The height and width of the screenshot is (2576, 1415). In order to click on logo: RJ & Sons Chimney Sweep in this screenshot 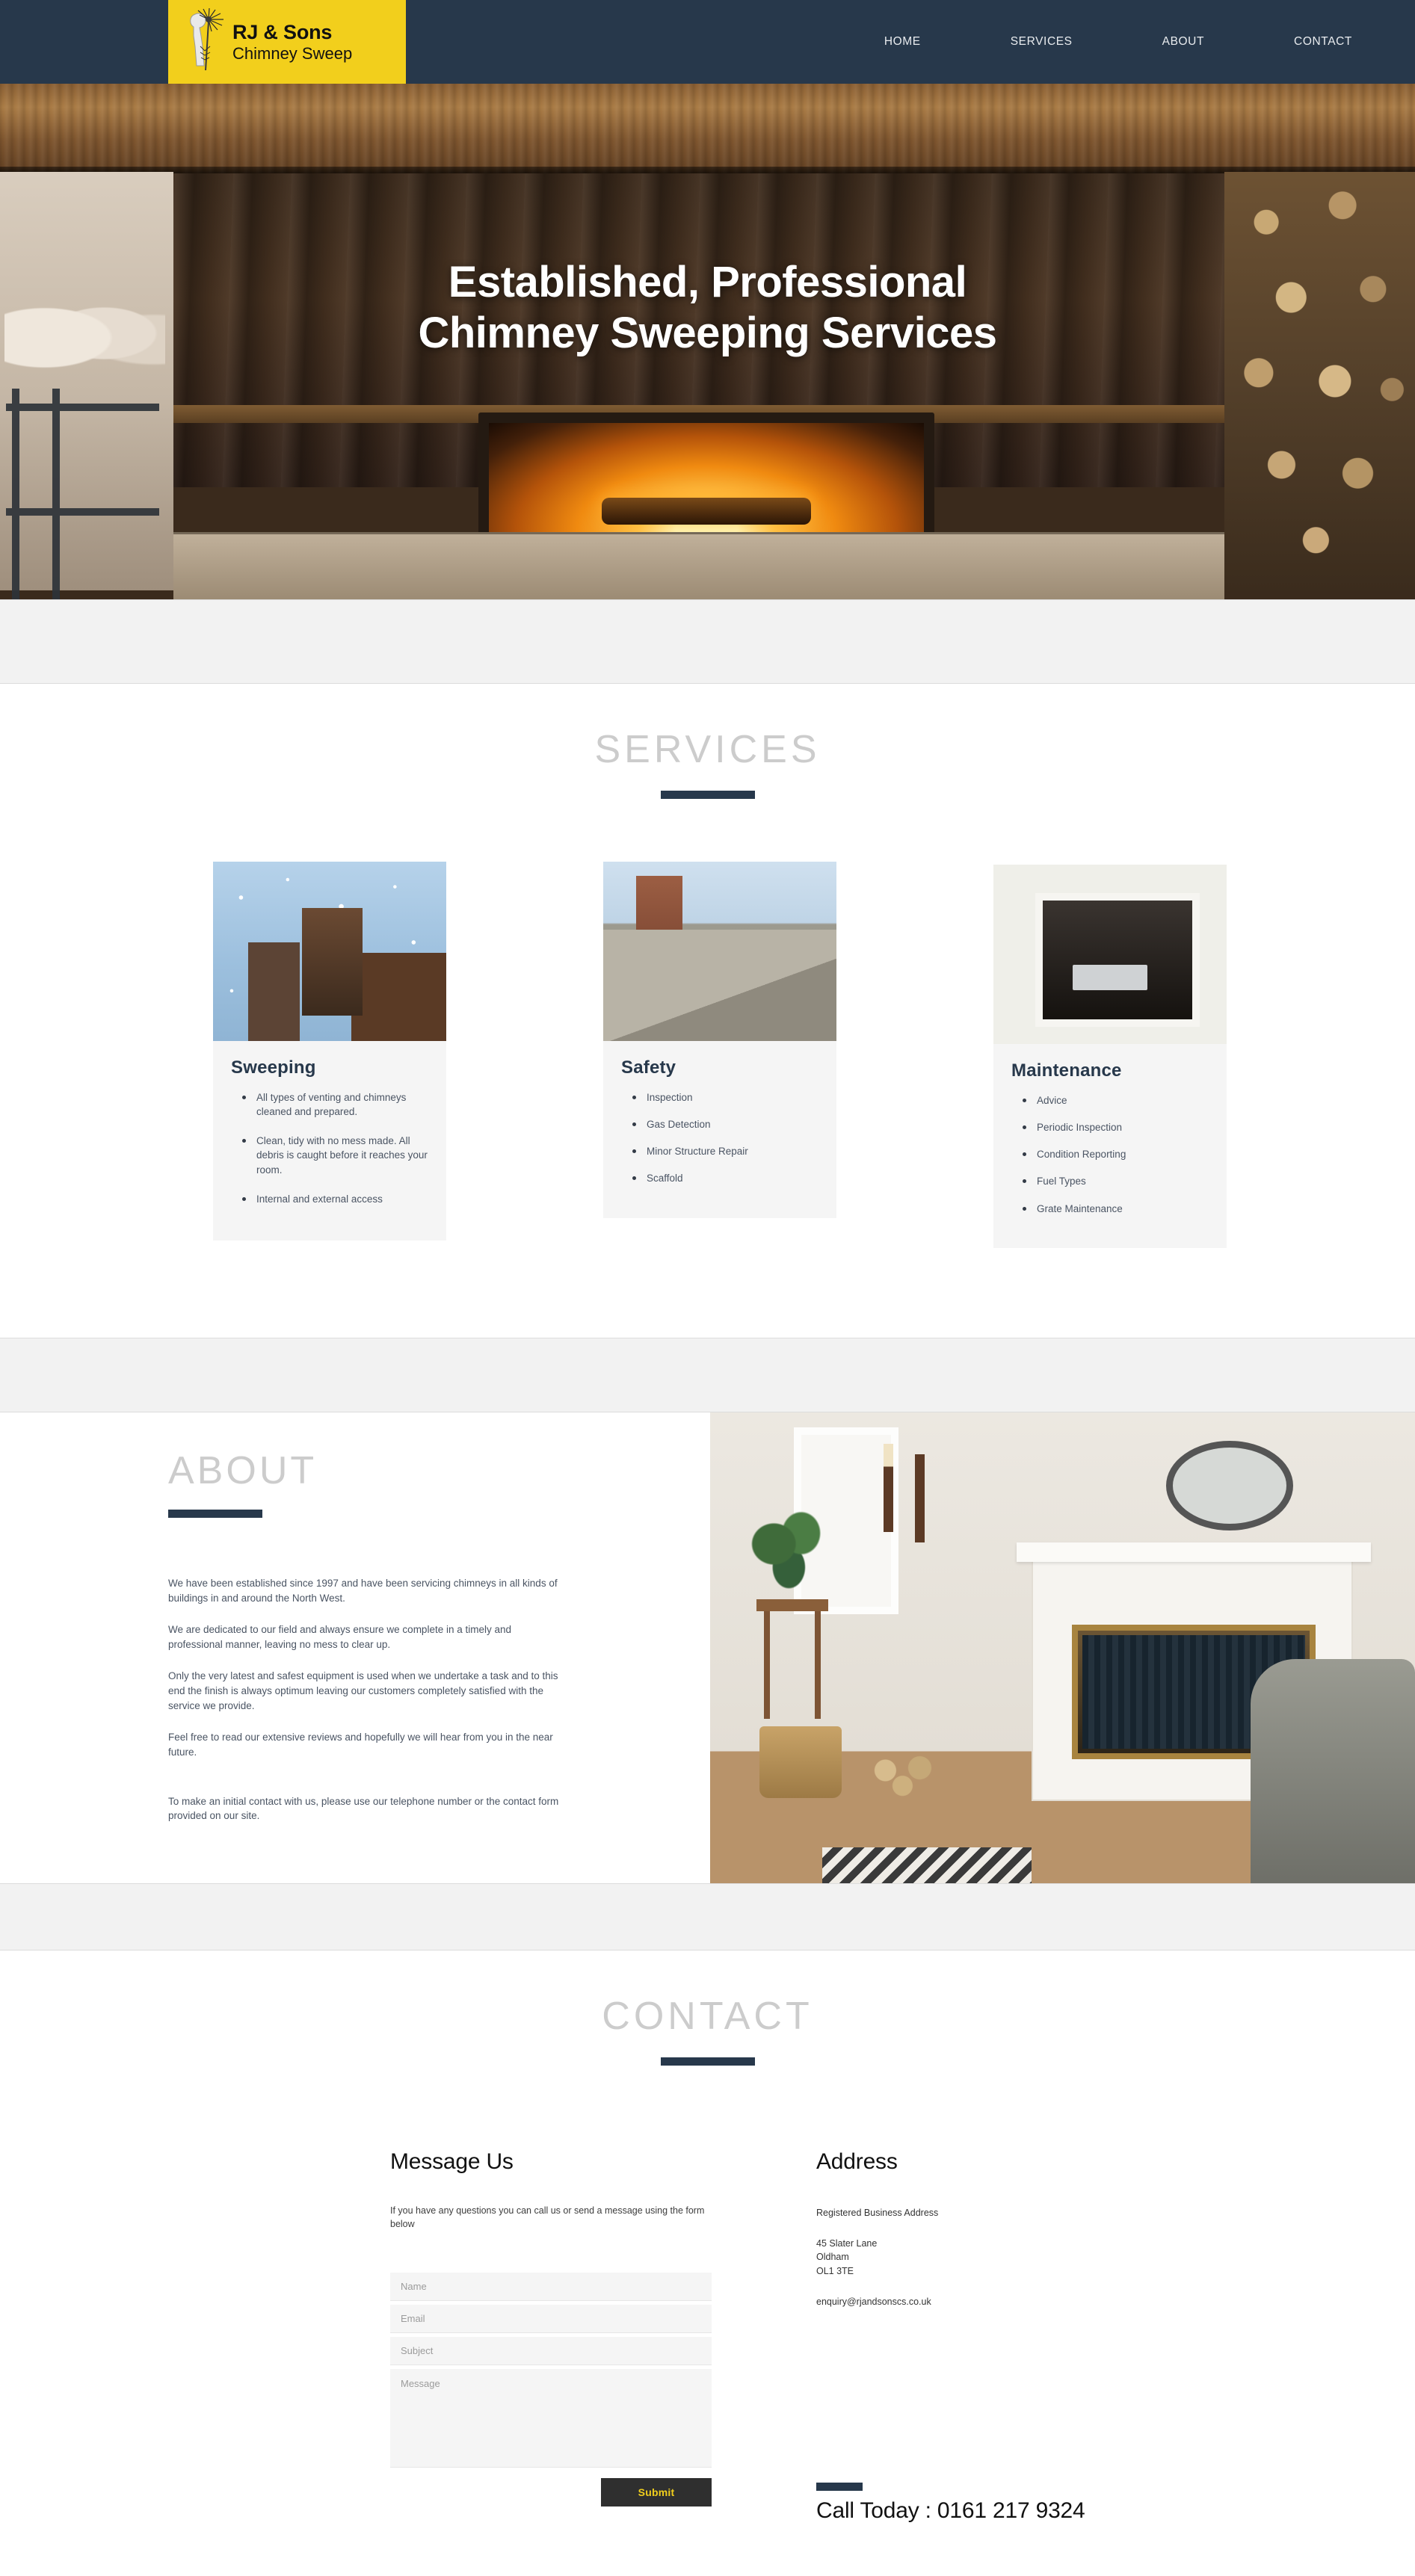, I will do `click(287, 42)`.